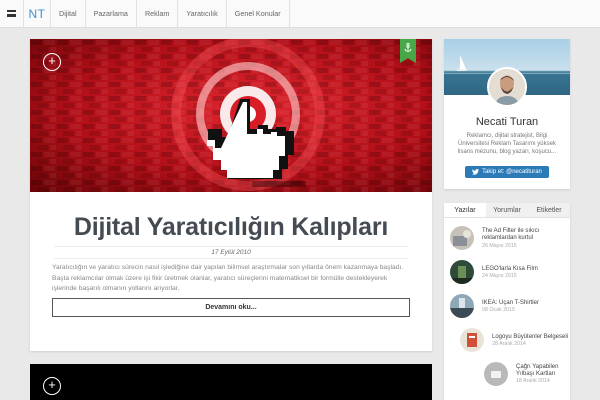 Image resolution: width=600 pixels, height=400 pixels. What do you see at coordinates (258, 13) in the screenshot?
I see `nav-item-genel-konular: Genel Konular` at bounding box center [258, 13].